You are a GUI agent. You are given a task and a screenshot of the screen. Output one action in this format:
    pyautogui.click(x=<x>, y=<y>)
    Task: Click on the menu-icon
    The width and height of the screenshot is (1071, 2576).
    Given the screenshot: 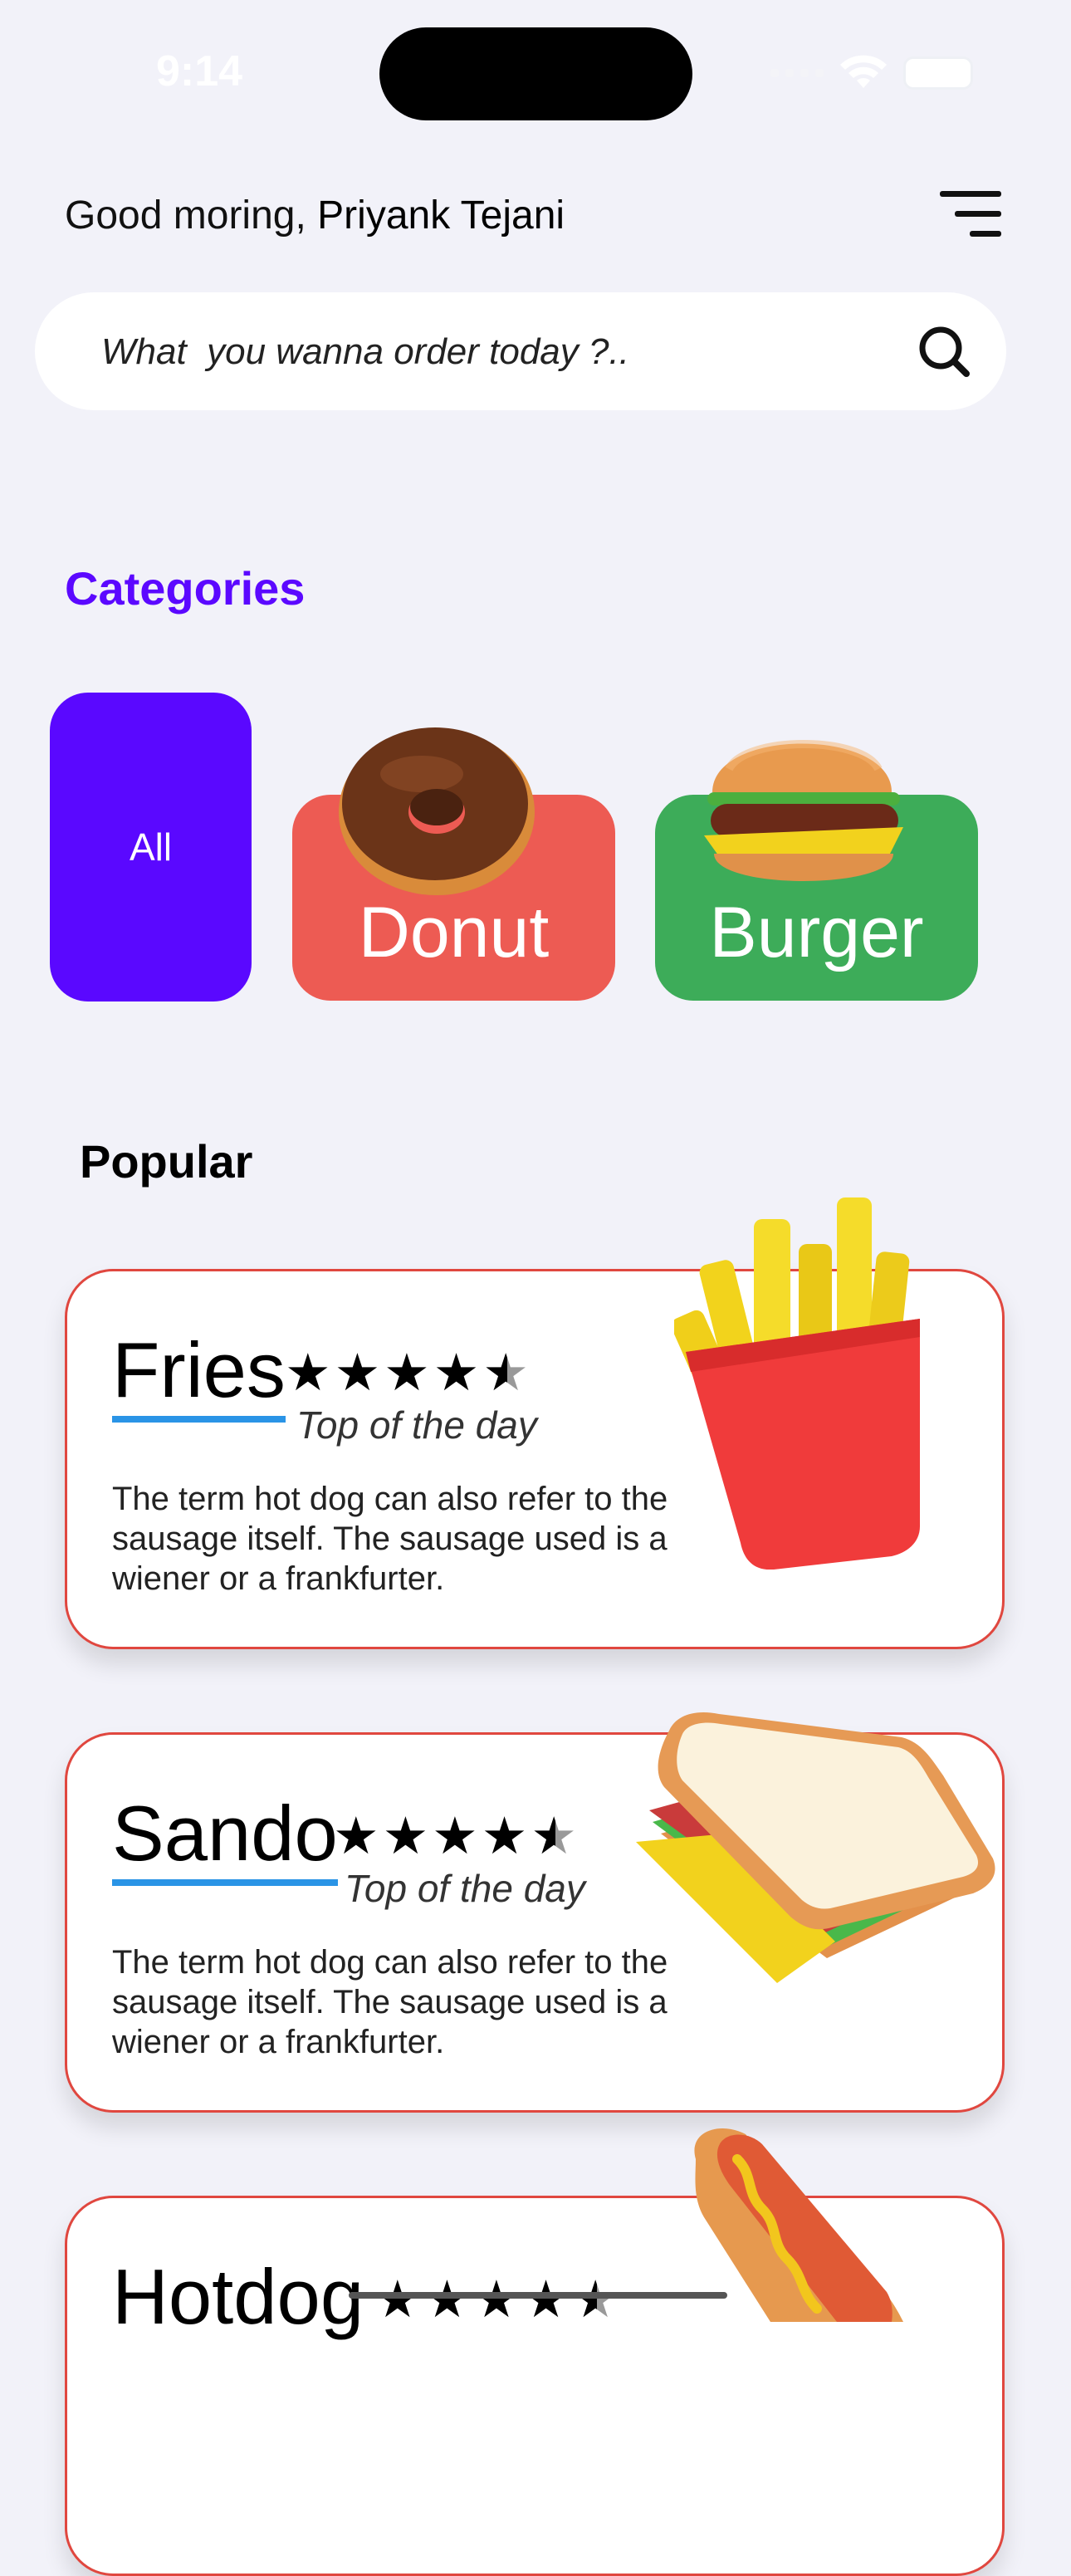 What is the action you would take?
    pyautogui.click(x=970, y=215)
    